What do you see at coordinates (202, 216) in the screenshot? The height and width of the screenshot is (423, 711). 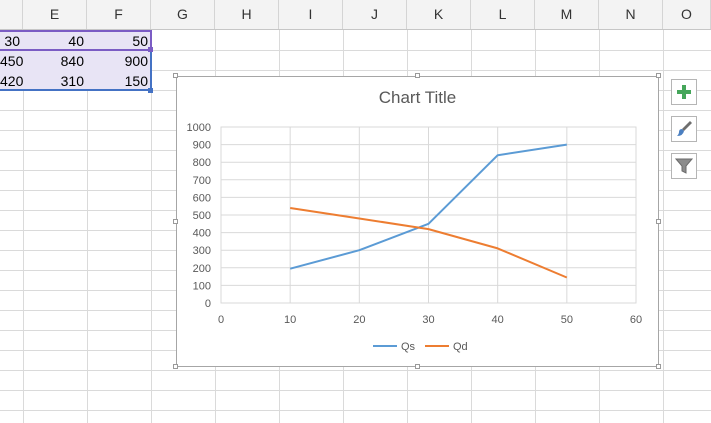 I see `y-tick-label: 500` at bounding box center [202, 216].